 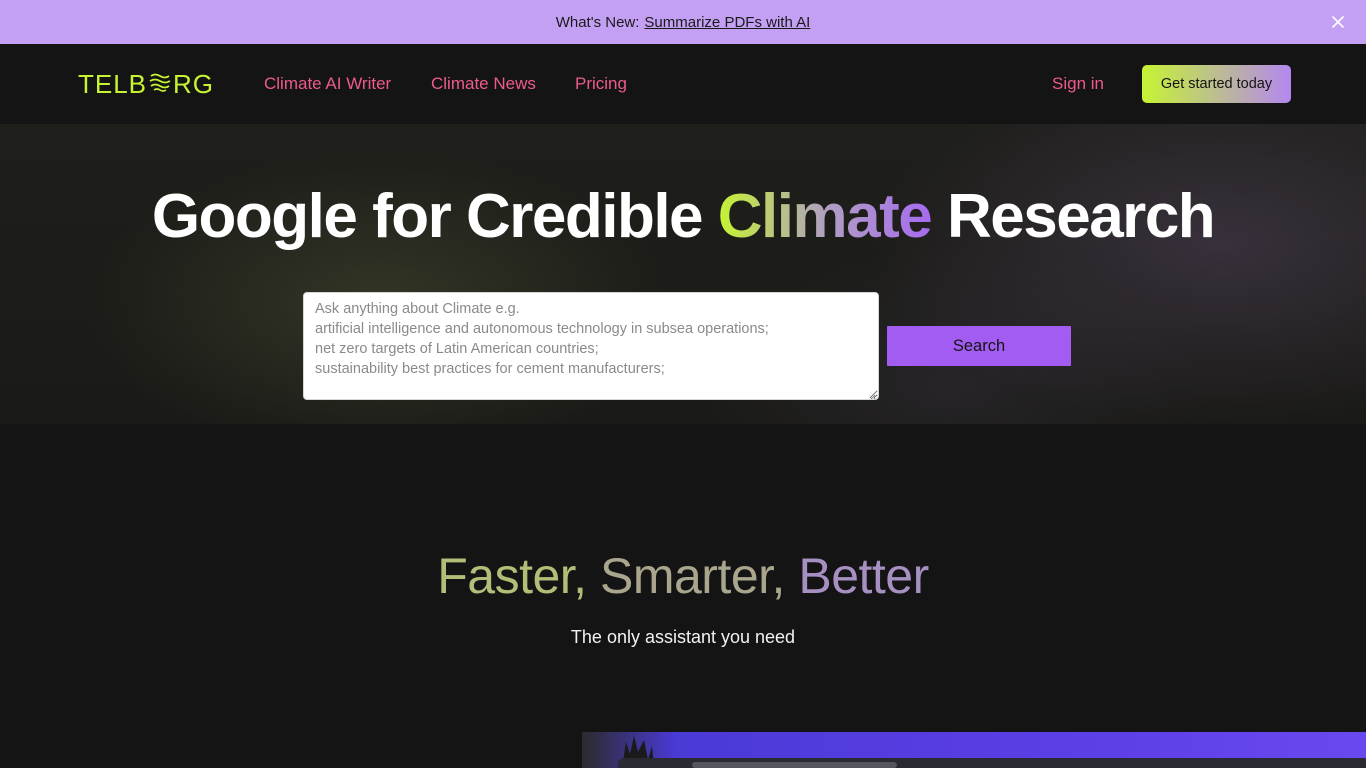 I want to click on tagline-word-better: Better, so click(x=863, y=576).